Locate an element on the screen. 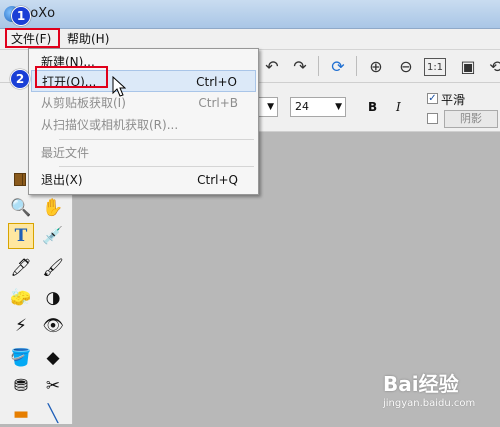  font-combo: ▼ is located at coordinates (267, 107).